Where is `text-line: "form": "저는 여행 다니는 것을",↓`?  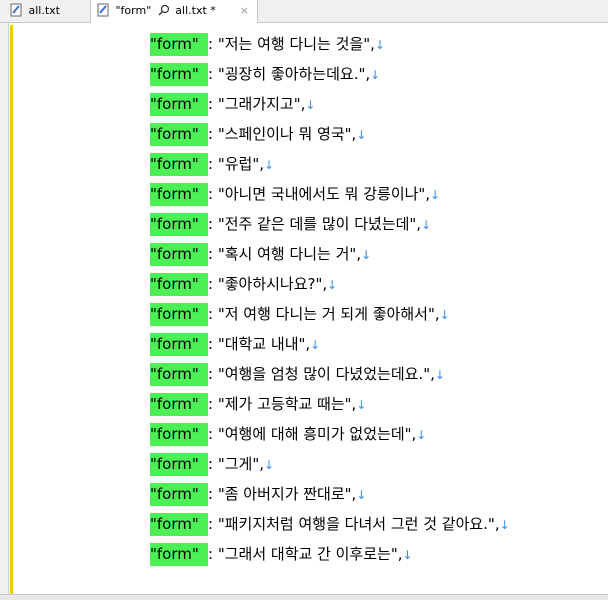 text-line: "form": "저는 여행 다니는 것을",↓ is located at coordinates (267, 44).